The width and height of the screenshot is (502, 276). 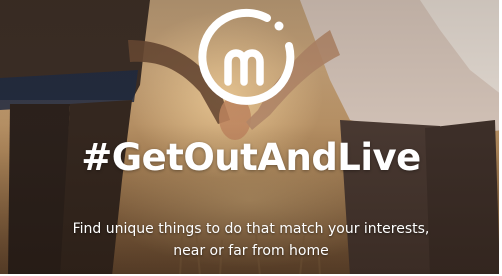 What do you see at coordinates (251, 251) in the screenshot?
I see `tagline-line-2: near or far from home` at bounding box center [251, 251].